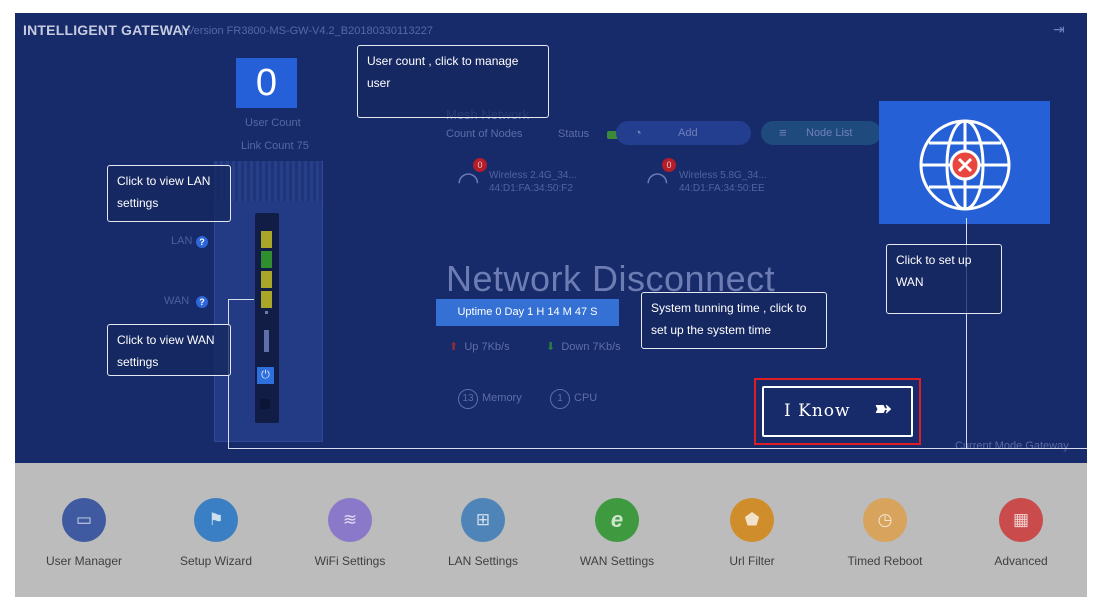 Image resolution: width=1095 pixels, height=597 pixels. Describe the element at coordinates (216, 520) in the screenshot. I see `flag-icon: ⚑` at that location.